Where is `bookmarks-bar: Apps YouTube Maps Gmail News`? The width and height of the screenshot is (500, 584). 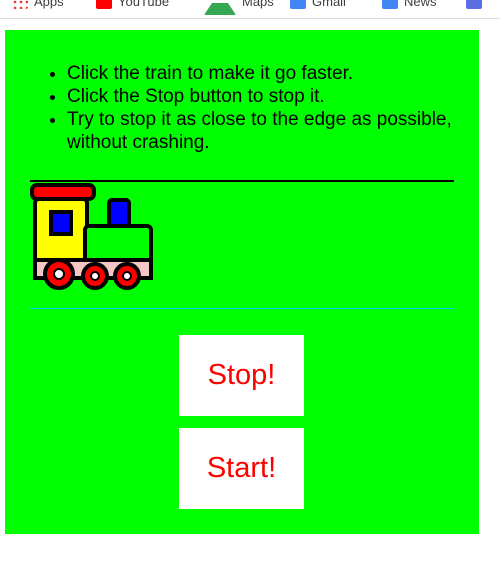
bookmarks-bar: Apps YouTube Maps Gmail News is located at coordinates (250, 9).